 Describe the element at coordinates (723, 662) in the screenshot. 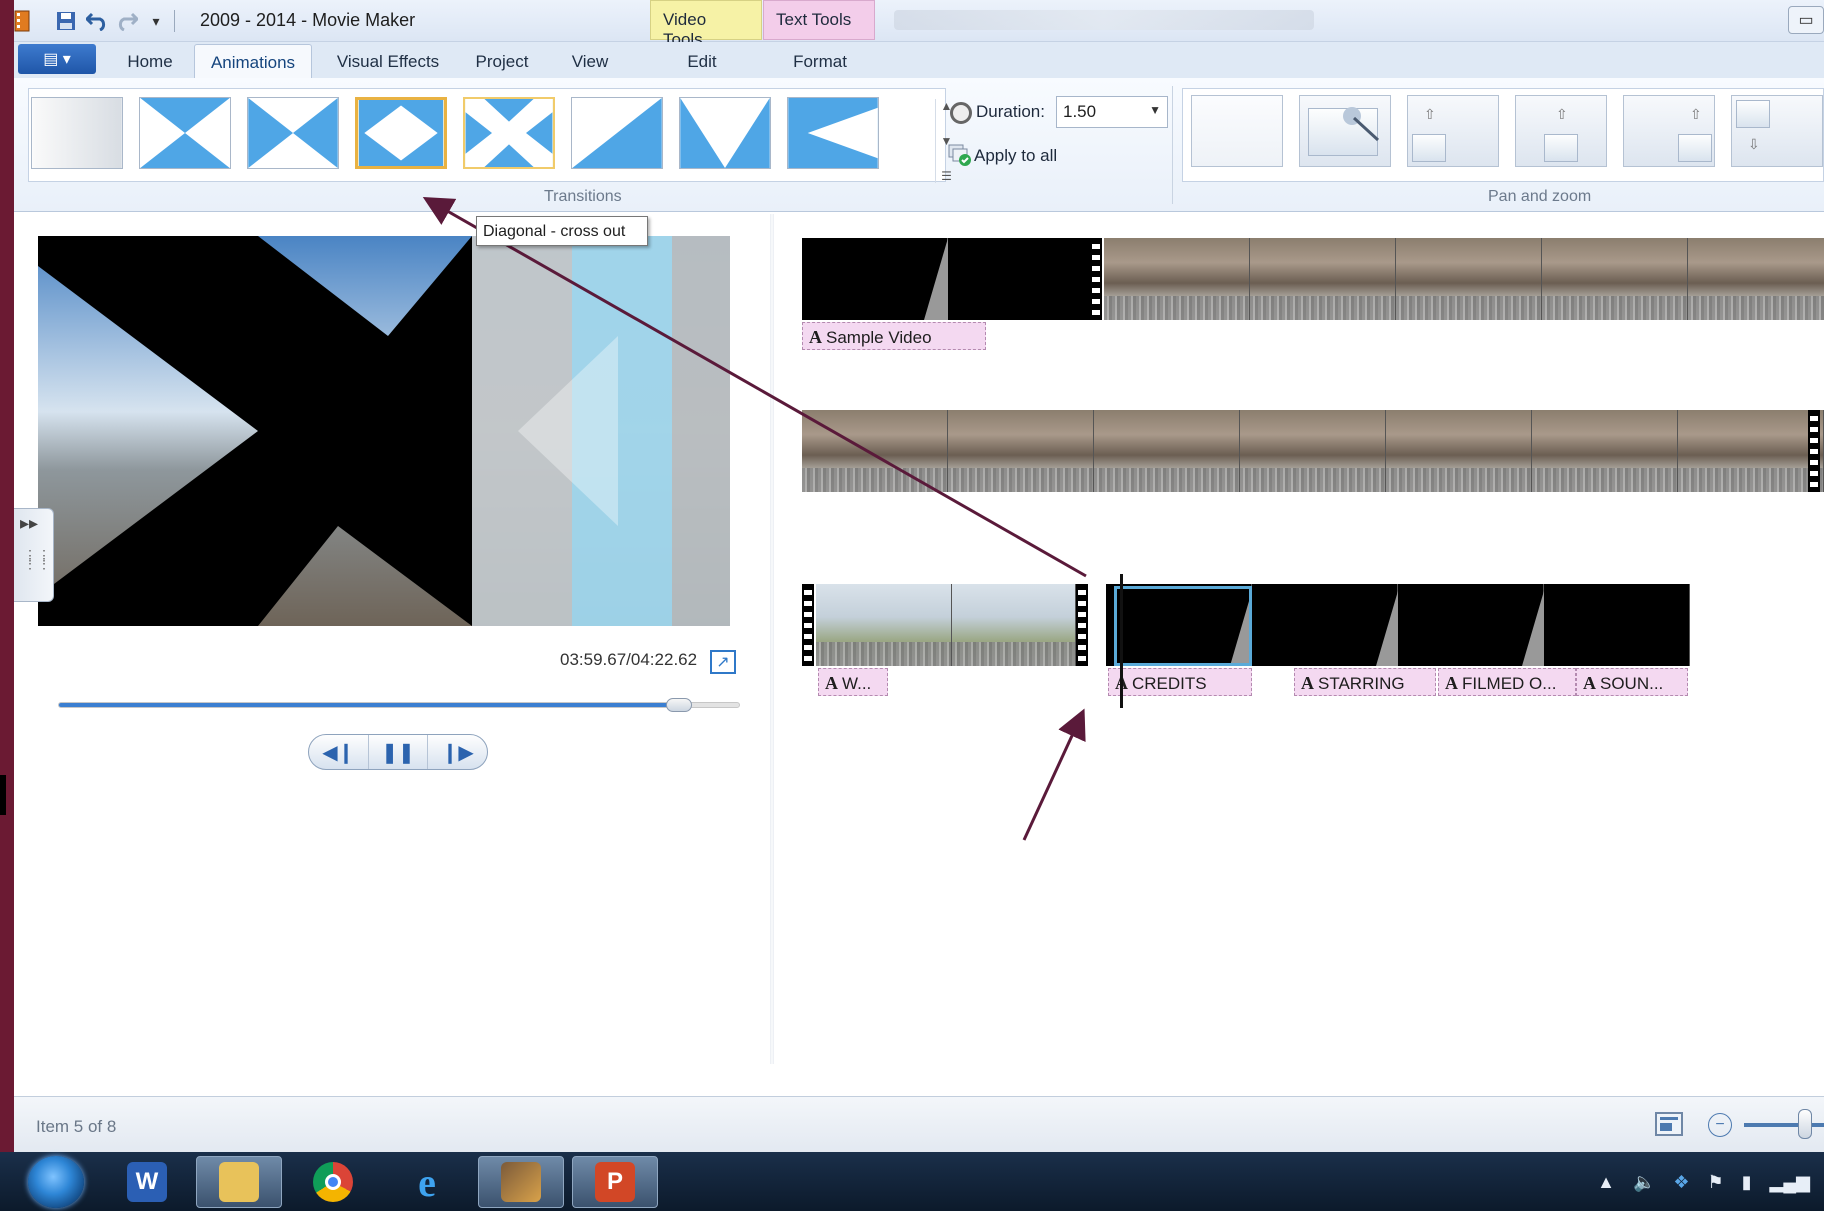

I see `fullscreen-preview-button: ↗` at that location.